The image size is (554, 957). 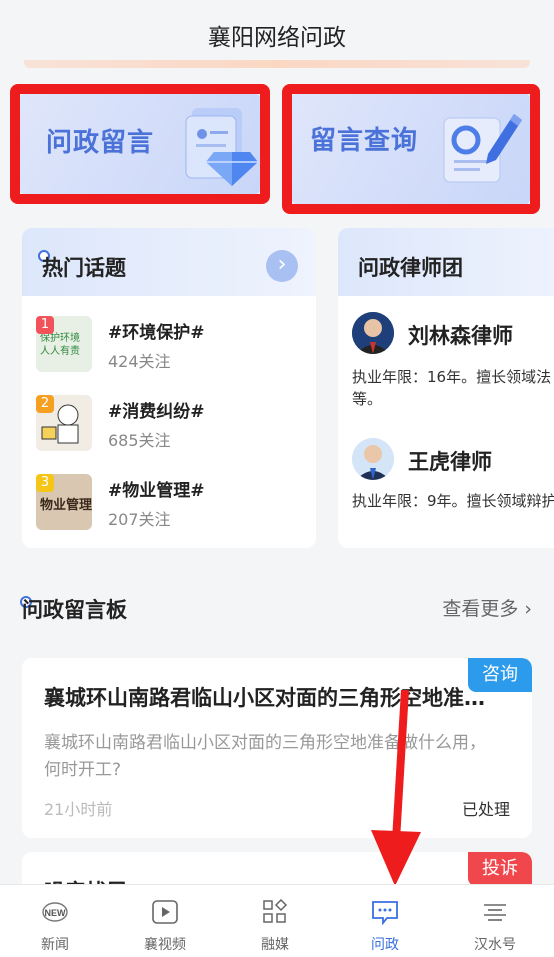 I want to click on ask-message-label: 问政留言, so click(x=100, y=143).